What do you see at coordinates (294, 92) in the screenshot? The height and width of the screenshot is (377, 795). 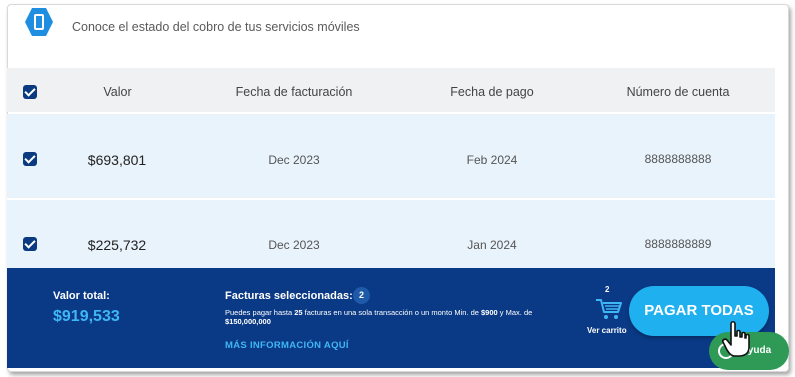 I see `column-fecha-facturacion: Fecha de facturación` at bounding box center [294, 92].